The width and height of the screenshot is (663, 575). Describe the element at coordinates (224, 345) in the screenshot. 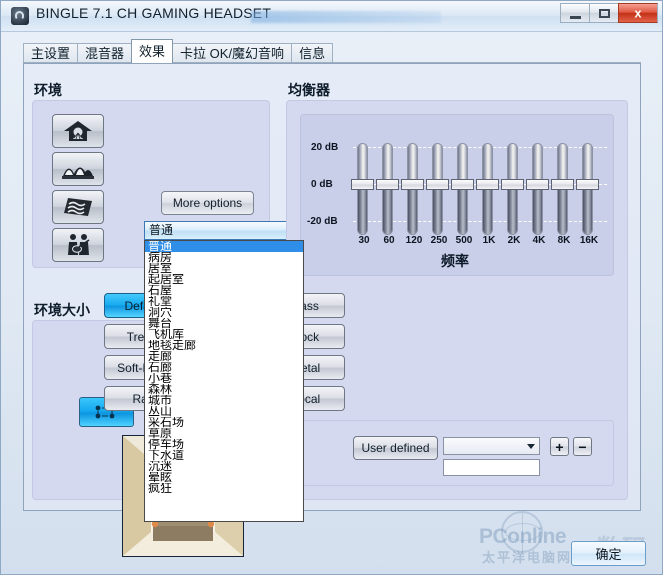

I see `list-item: 地毯走廊` at that location.